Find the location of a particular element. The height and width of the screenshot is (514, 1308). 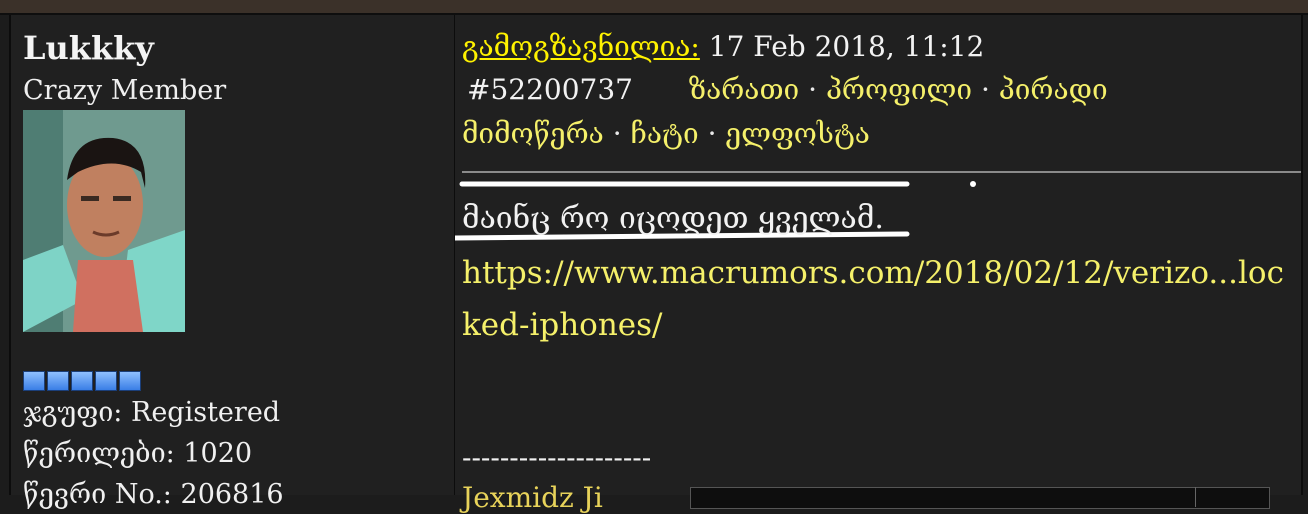

user-group: ჯგუფი: Registered is located at coordinates (151, 412).